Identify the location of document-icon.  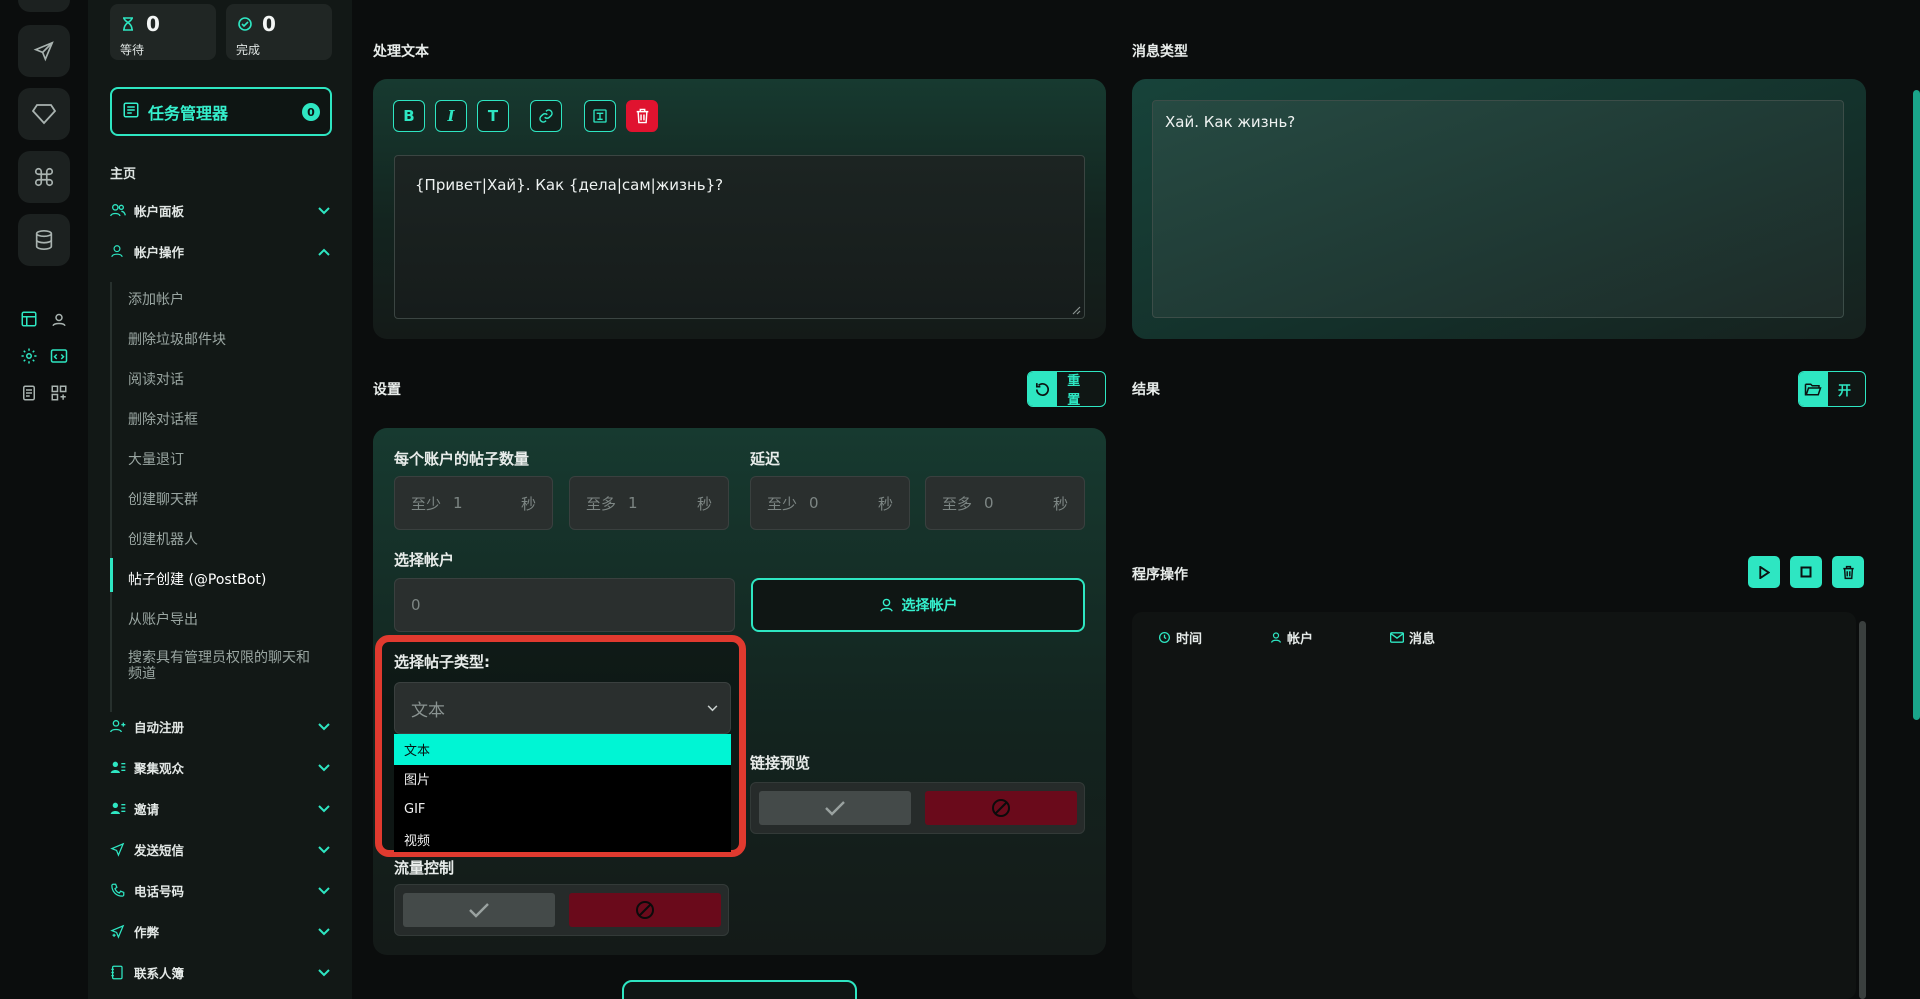
(29, 393).